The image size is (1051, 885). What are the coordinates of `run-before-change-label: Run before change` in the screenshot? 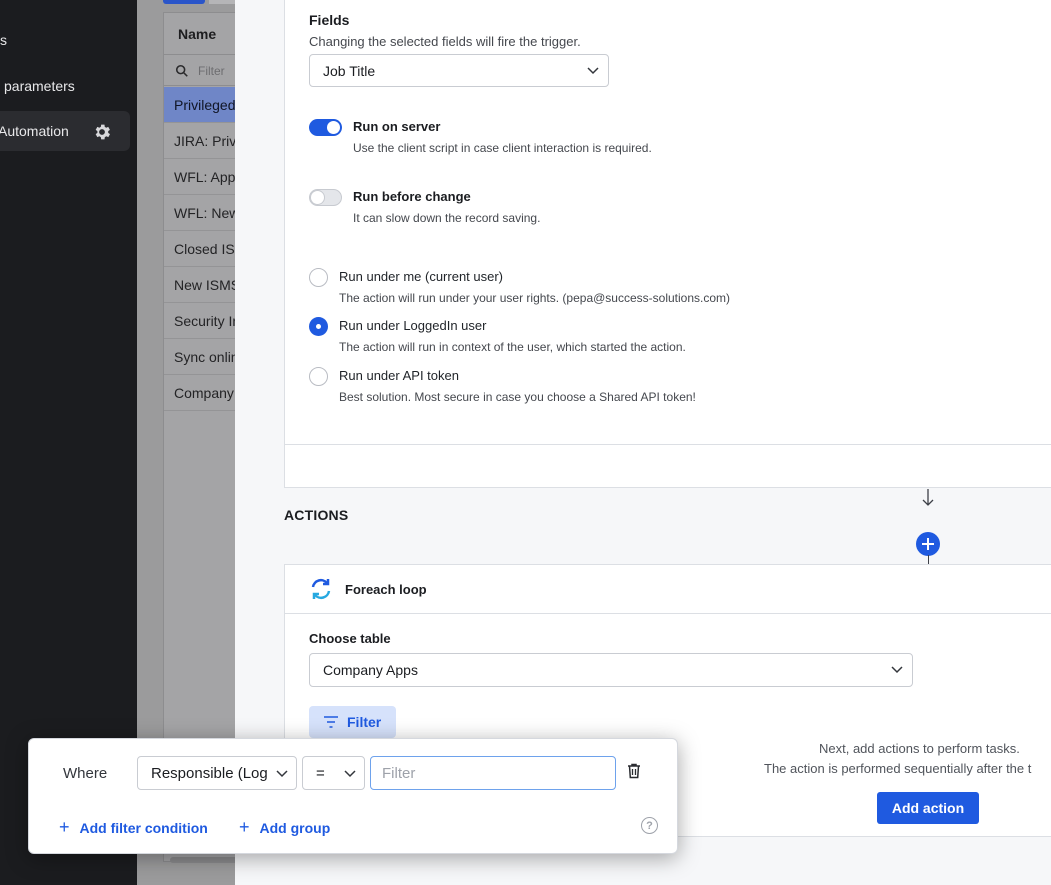 It's located at (412, 196).